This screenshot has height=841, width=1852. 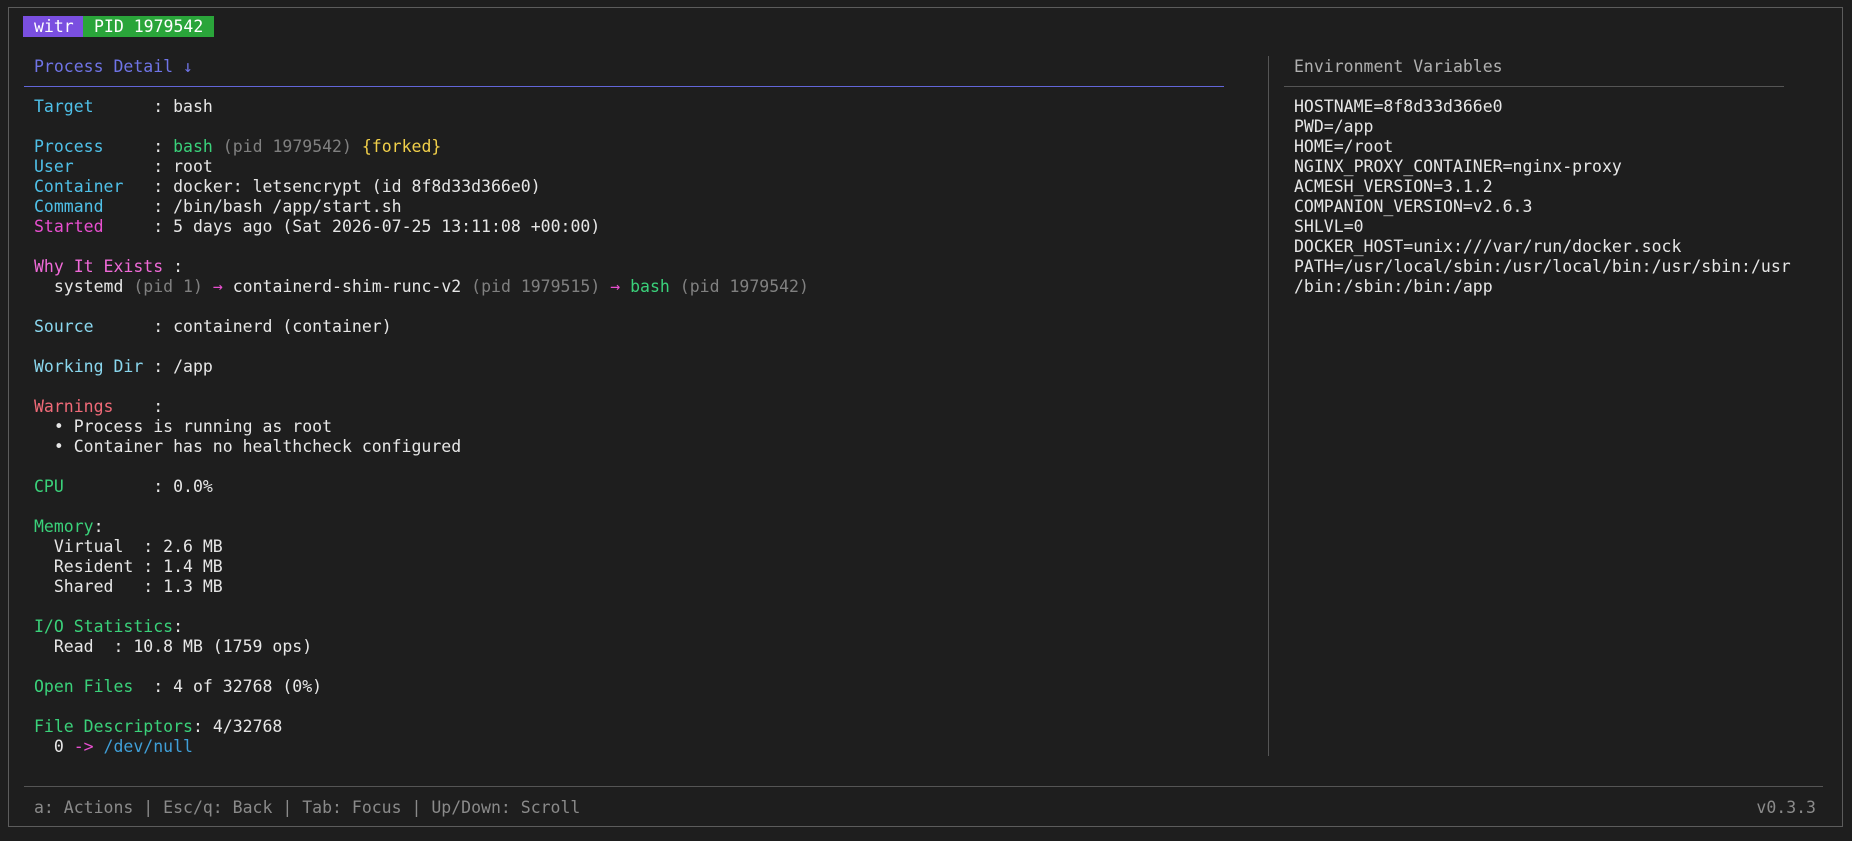 I want to click on env-var-line: PWD=/app, so click(x=1334, y=126).